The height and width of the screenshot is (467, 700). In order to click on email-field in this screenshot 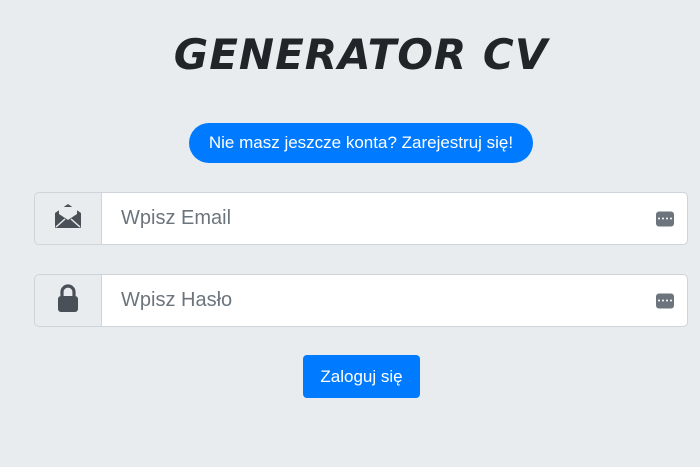, I will do `click(394, 218)`.